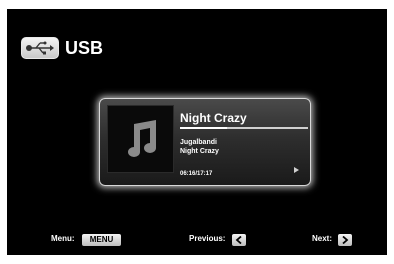 Image resolution: width=394 pixels, height=264 pixels. What do you see at coordinates (199, 151) in the screenshot?
I see `album-name: Night Crazy` at bounding box center [199, 151].